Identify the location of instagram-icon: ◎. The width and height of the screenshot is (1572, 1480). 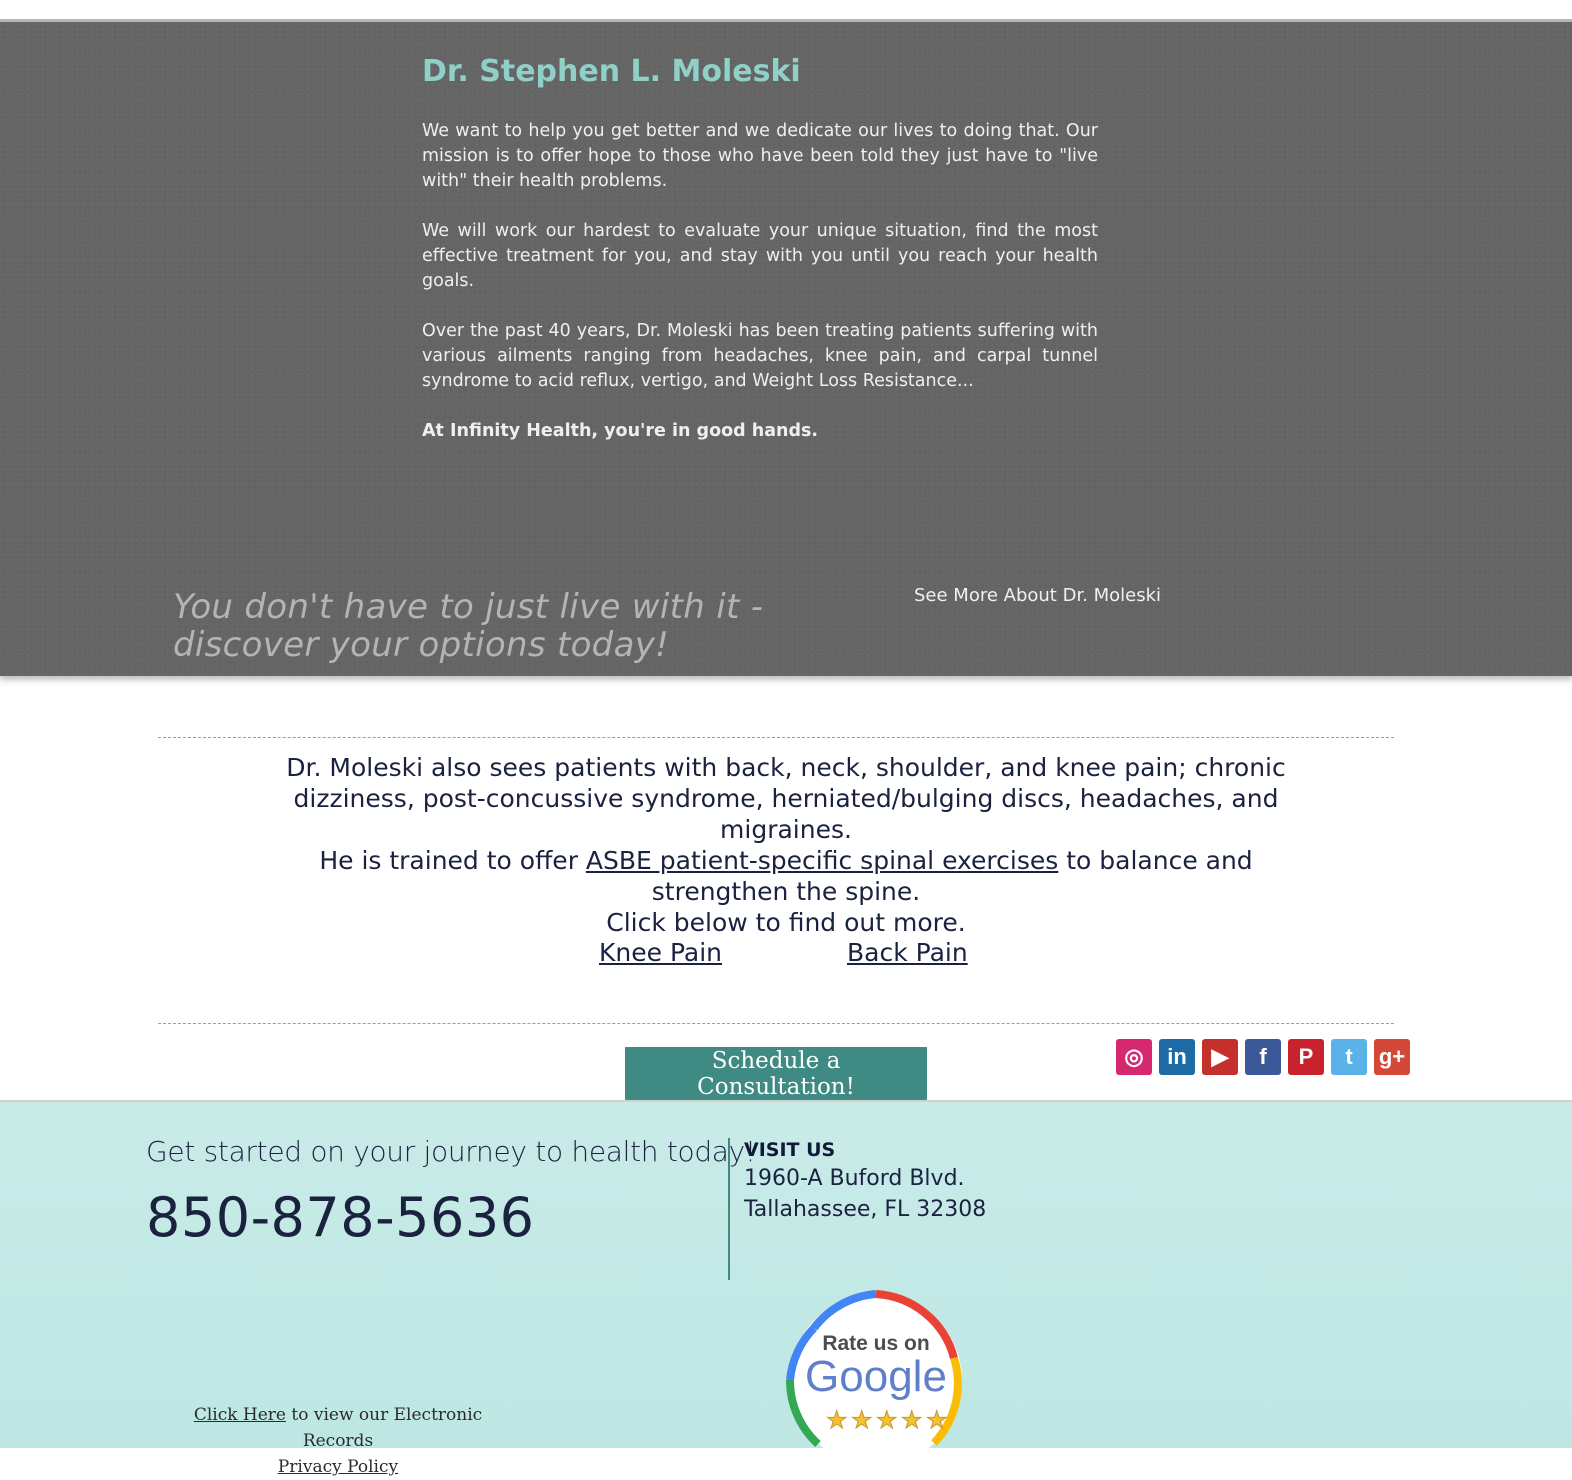
(1134, 1057).